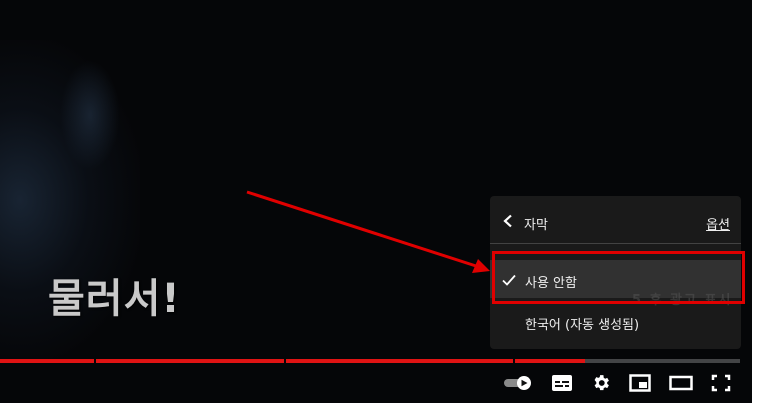  What do you see at coordinates (376, 383) in the screenshot?
I see `player-controls` at bounding box center [376, 383].